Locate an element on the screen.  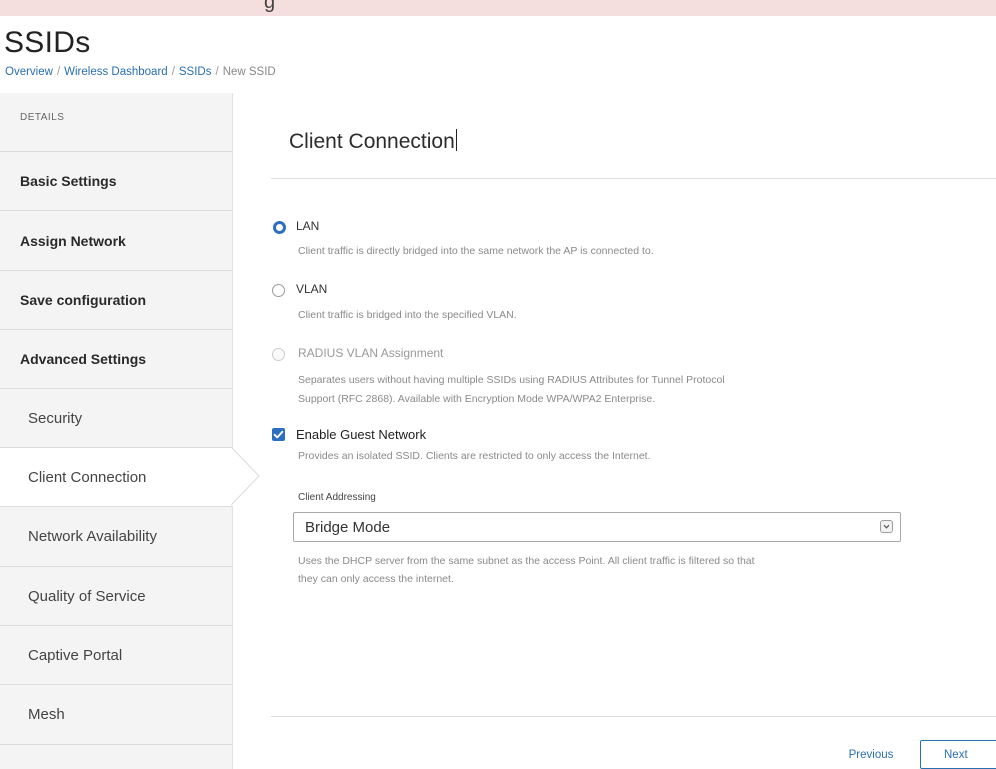
sidebar-item-assign-network: Assign Network is located at coordinates (116, 241).